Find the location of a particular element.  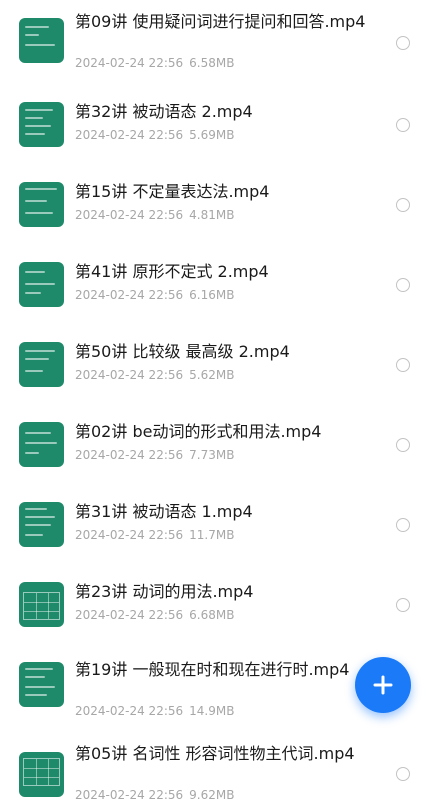

file-meta: 2024-02-24 22:56 6.58MB is located at coordinates (154, 63).